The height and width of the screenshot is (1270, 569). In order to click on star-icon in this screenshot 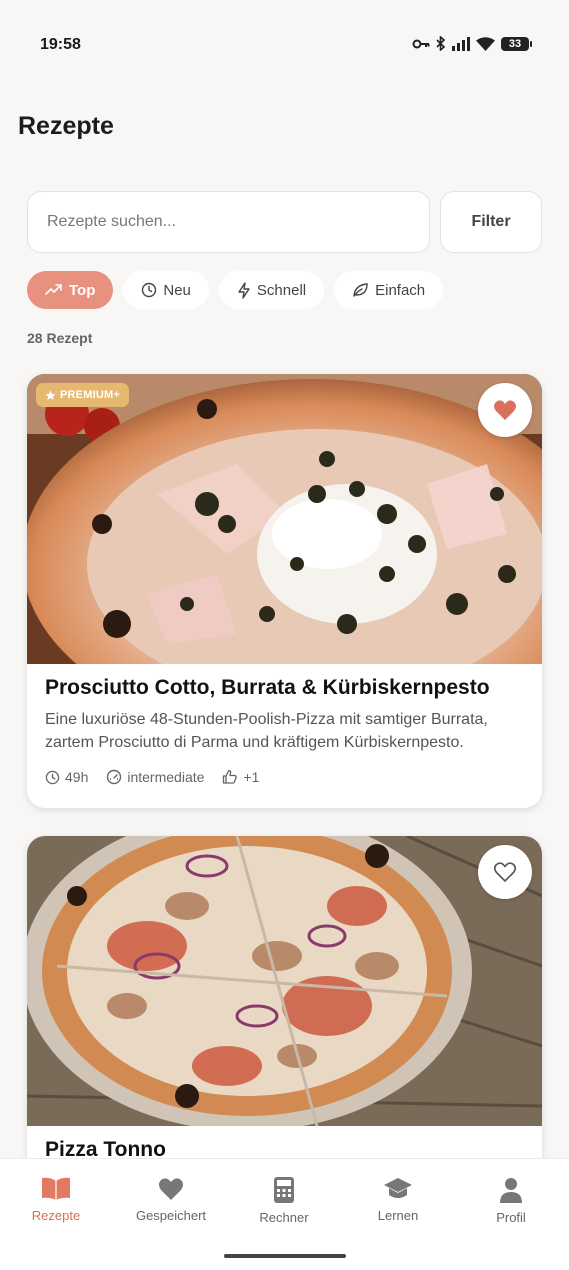, I will do `click(50, 395)`.